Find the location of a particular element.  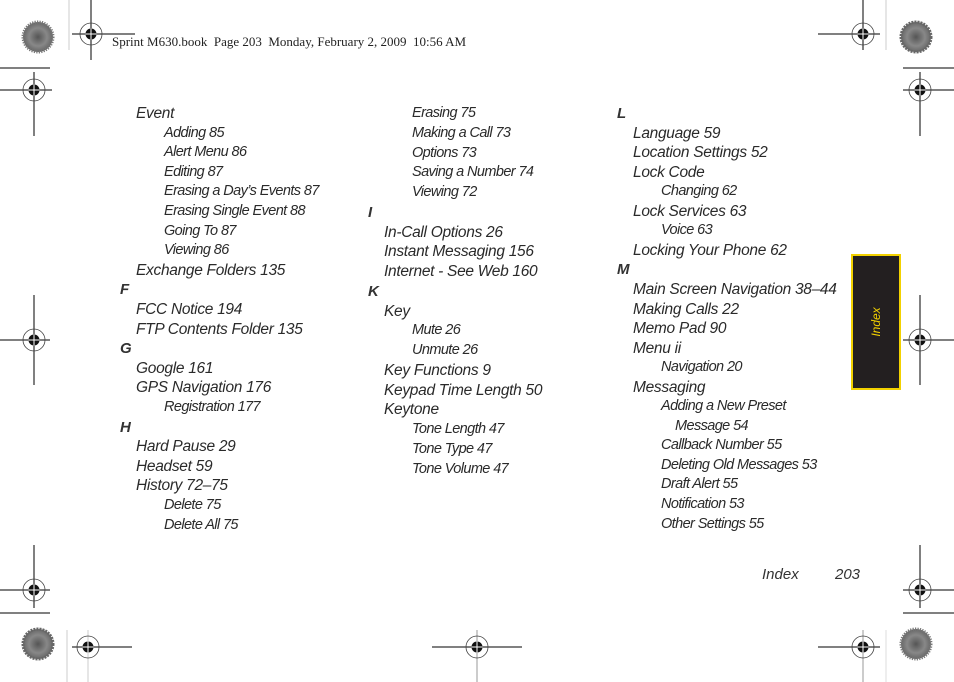

index-entry: Keytone is located at coordinates (411, 410).